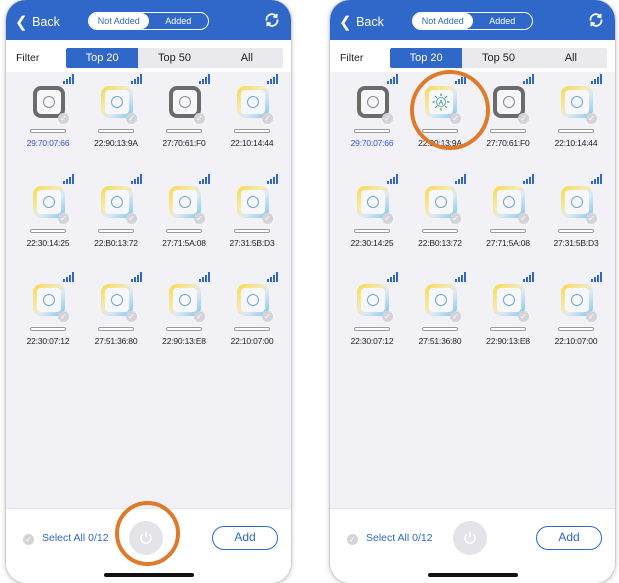 This screenshot has height=583, width=619. What do you see at coordinates (440, 118) in the screenshot?
I see `device-tile: A ✓ 22:90:13:9A` at bounding box center [440, 118].